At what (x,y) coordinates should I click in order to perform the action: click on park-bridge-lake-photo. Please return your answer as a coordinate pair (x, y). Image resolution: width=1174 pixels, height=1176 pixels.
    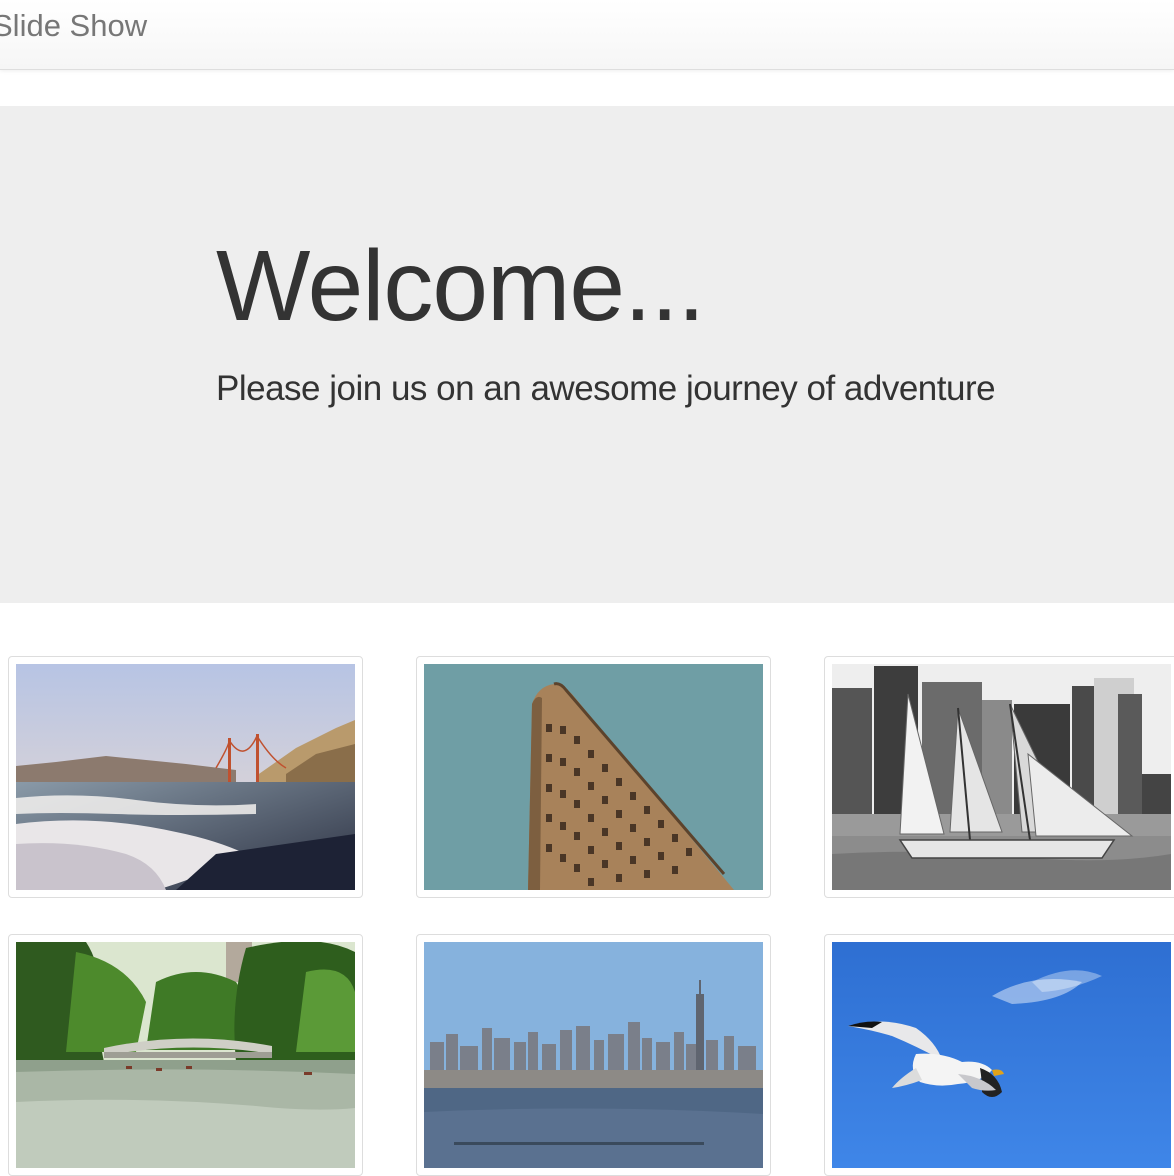
    Looking at the image, I should click on (185, 1055).